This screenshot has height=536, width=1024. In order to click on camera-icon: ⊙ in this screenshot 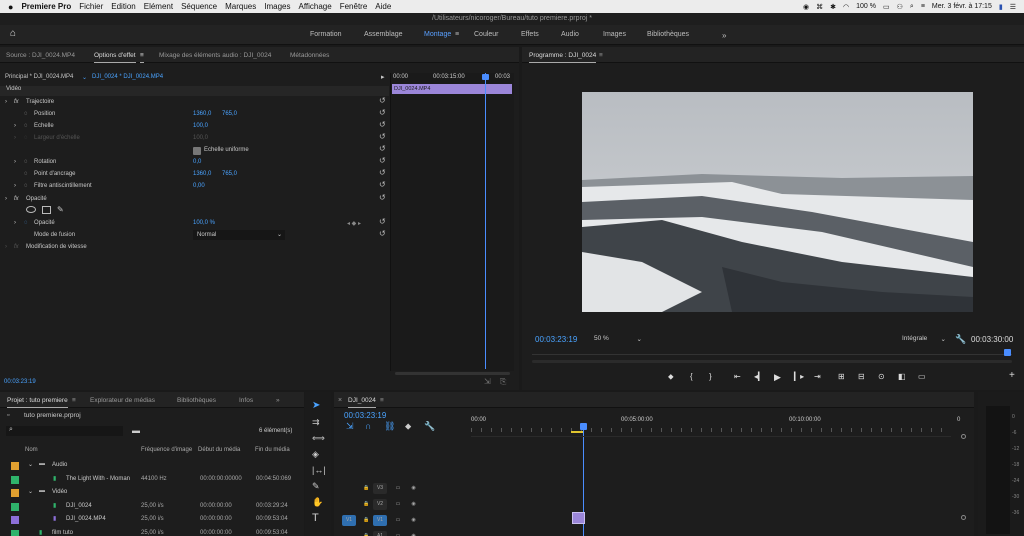, I will do `click(881, 376)`.